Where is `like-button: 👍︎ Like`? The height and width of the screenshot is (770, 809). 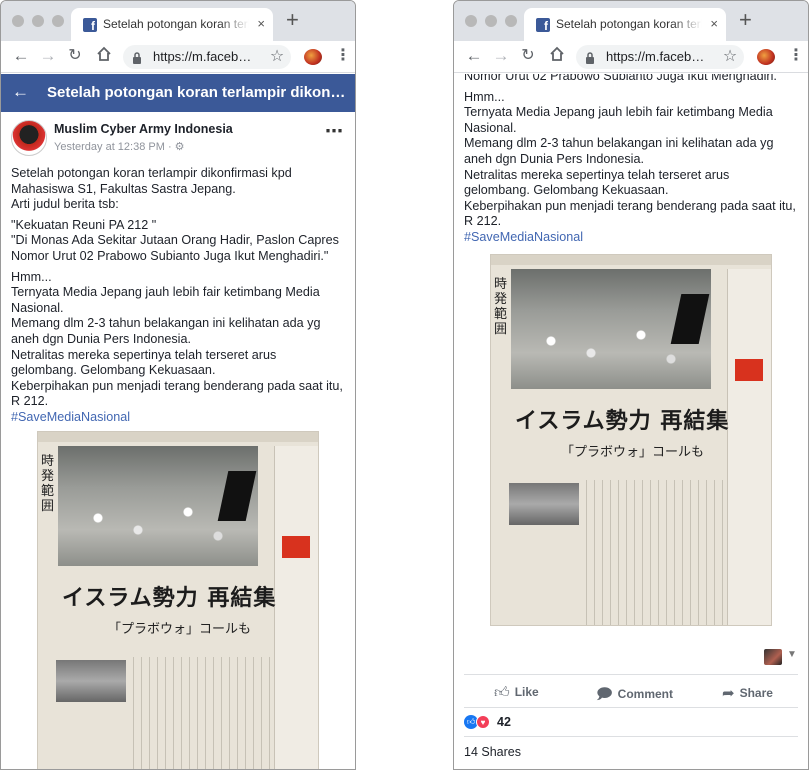
like-button: 👍︎ Like is located at coordinates (516, 693).